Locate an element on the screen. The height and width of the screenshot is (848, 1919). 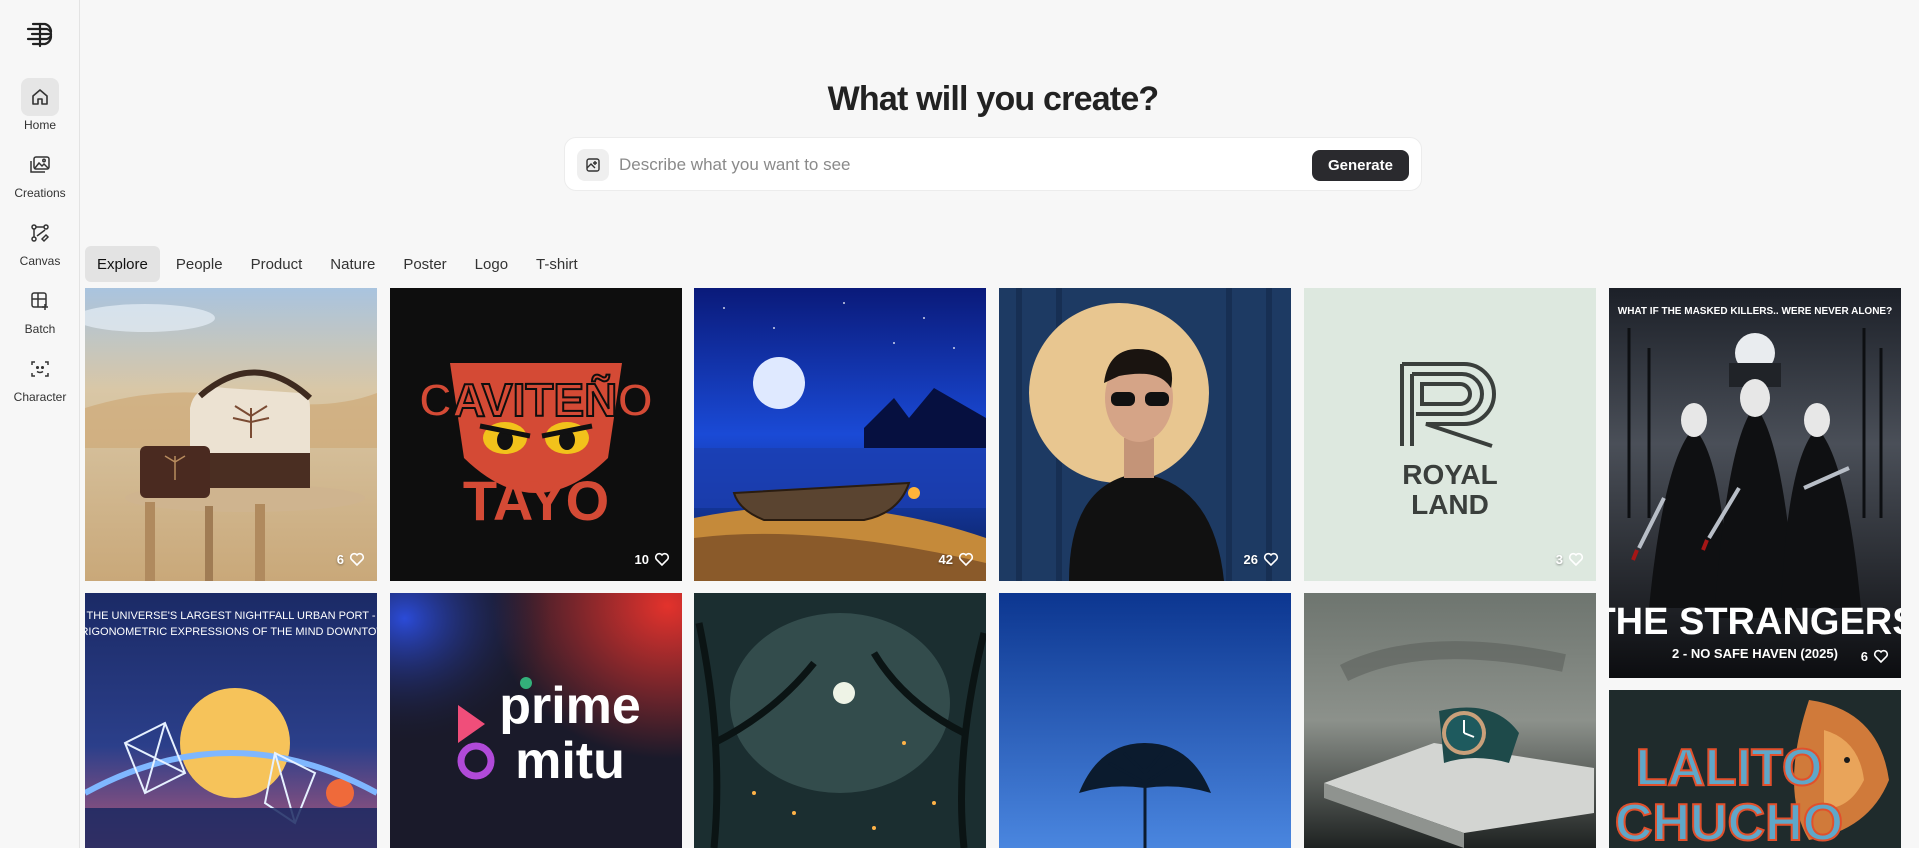
lalito-chucho-poster-image: LALITO CHUCHO is located at coordinates (1755, 769).